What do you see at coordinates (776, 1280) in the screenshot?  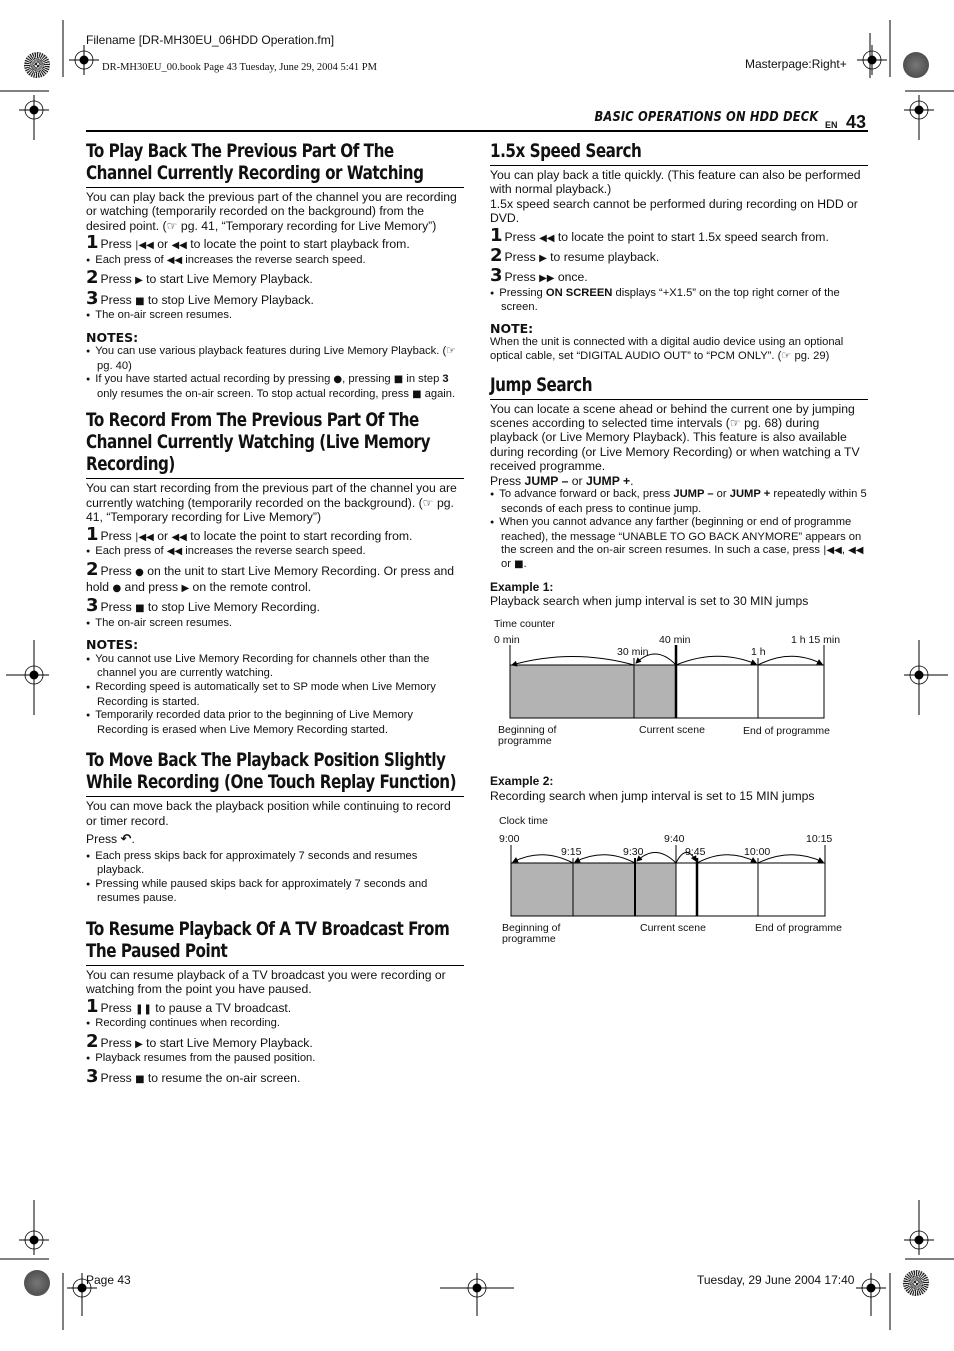 I see `footer-date: Tuesday, 29 June 2004 17:40` at bounding box center [776, 1280].